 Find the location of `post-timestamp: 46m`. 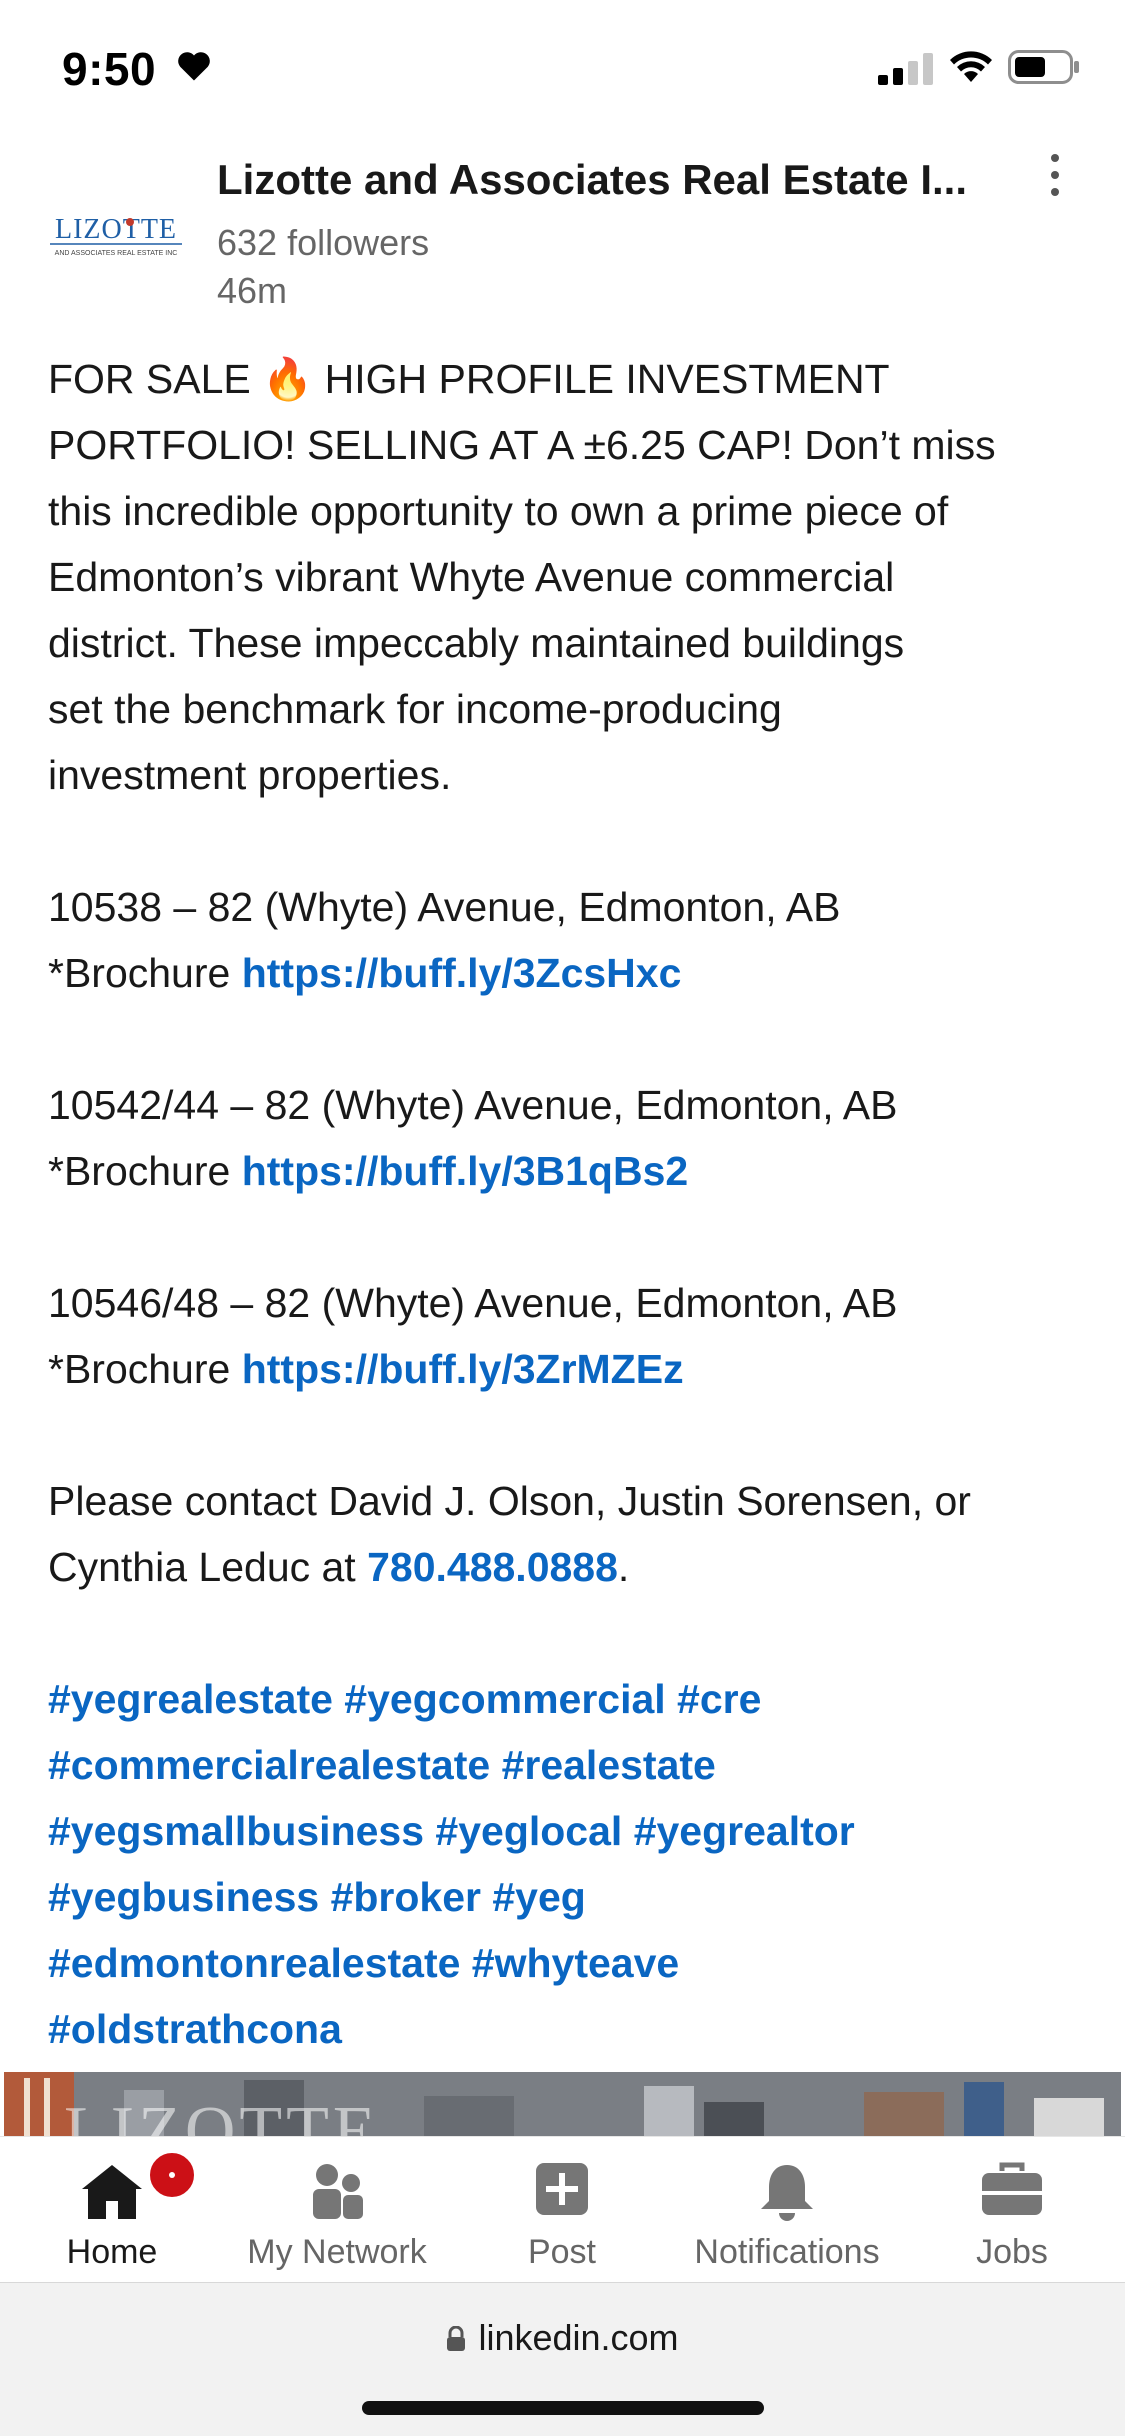

post-timestamp: 46m is located at coordinates (252, 290).